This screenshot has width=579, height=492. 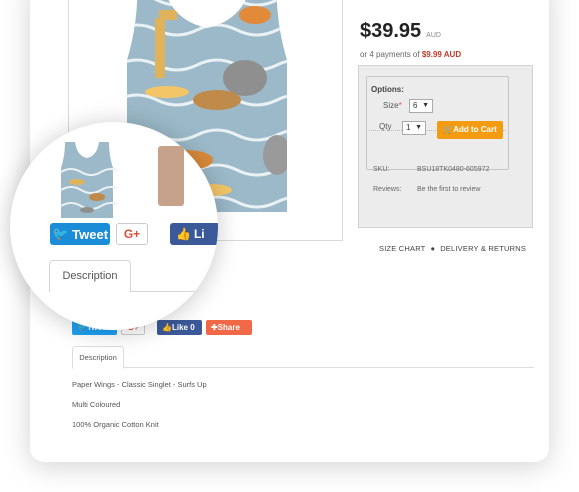 What do you see at coordinates (98, 357) in the screenshot?
I see `tab-description: Description` at bounding box center [98, 357].